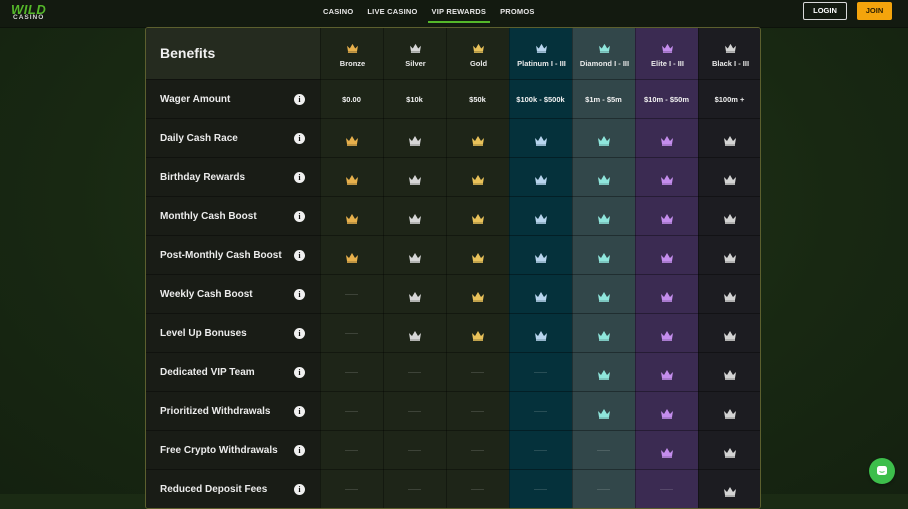  Describe the element at coordinates (825, 11) in the screenshot. I see `login-button: LOGIN` at that location.